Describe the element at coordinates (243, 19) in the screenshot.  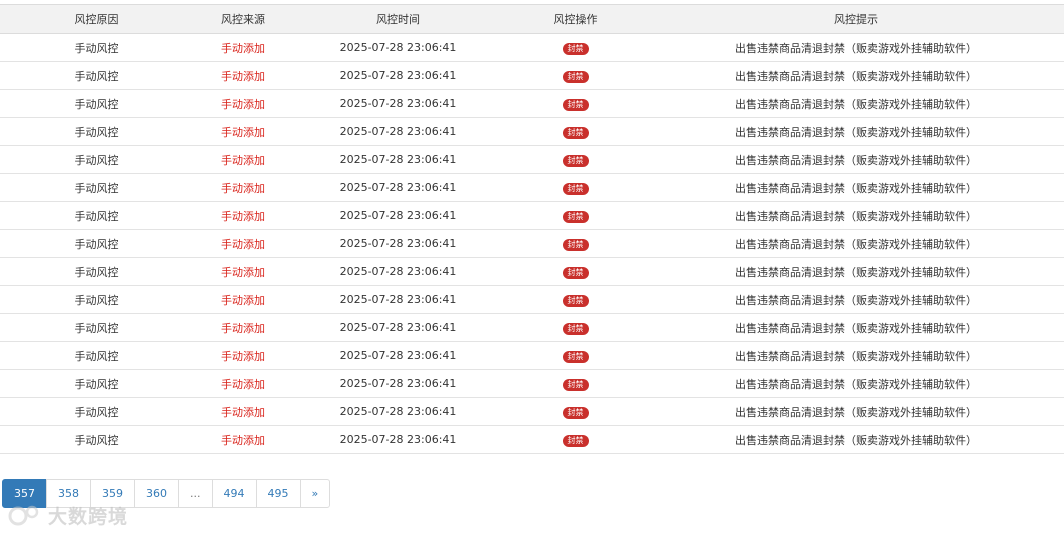
I see `header-source: 风控来源` at that location.